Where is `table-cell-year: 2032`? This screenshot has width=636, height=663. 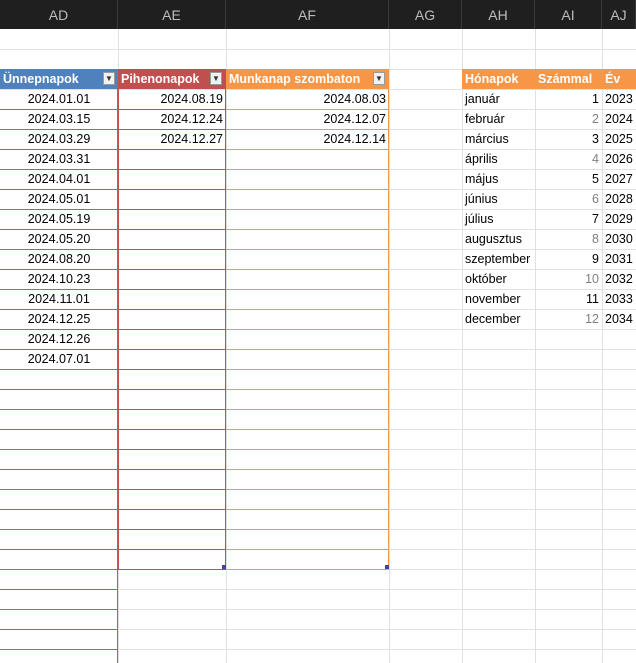 table-cell-year: 2032 is located at coordinates (619, 279).